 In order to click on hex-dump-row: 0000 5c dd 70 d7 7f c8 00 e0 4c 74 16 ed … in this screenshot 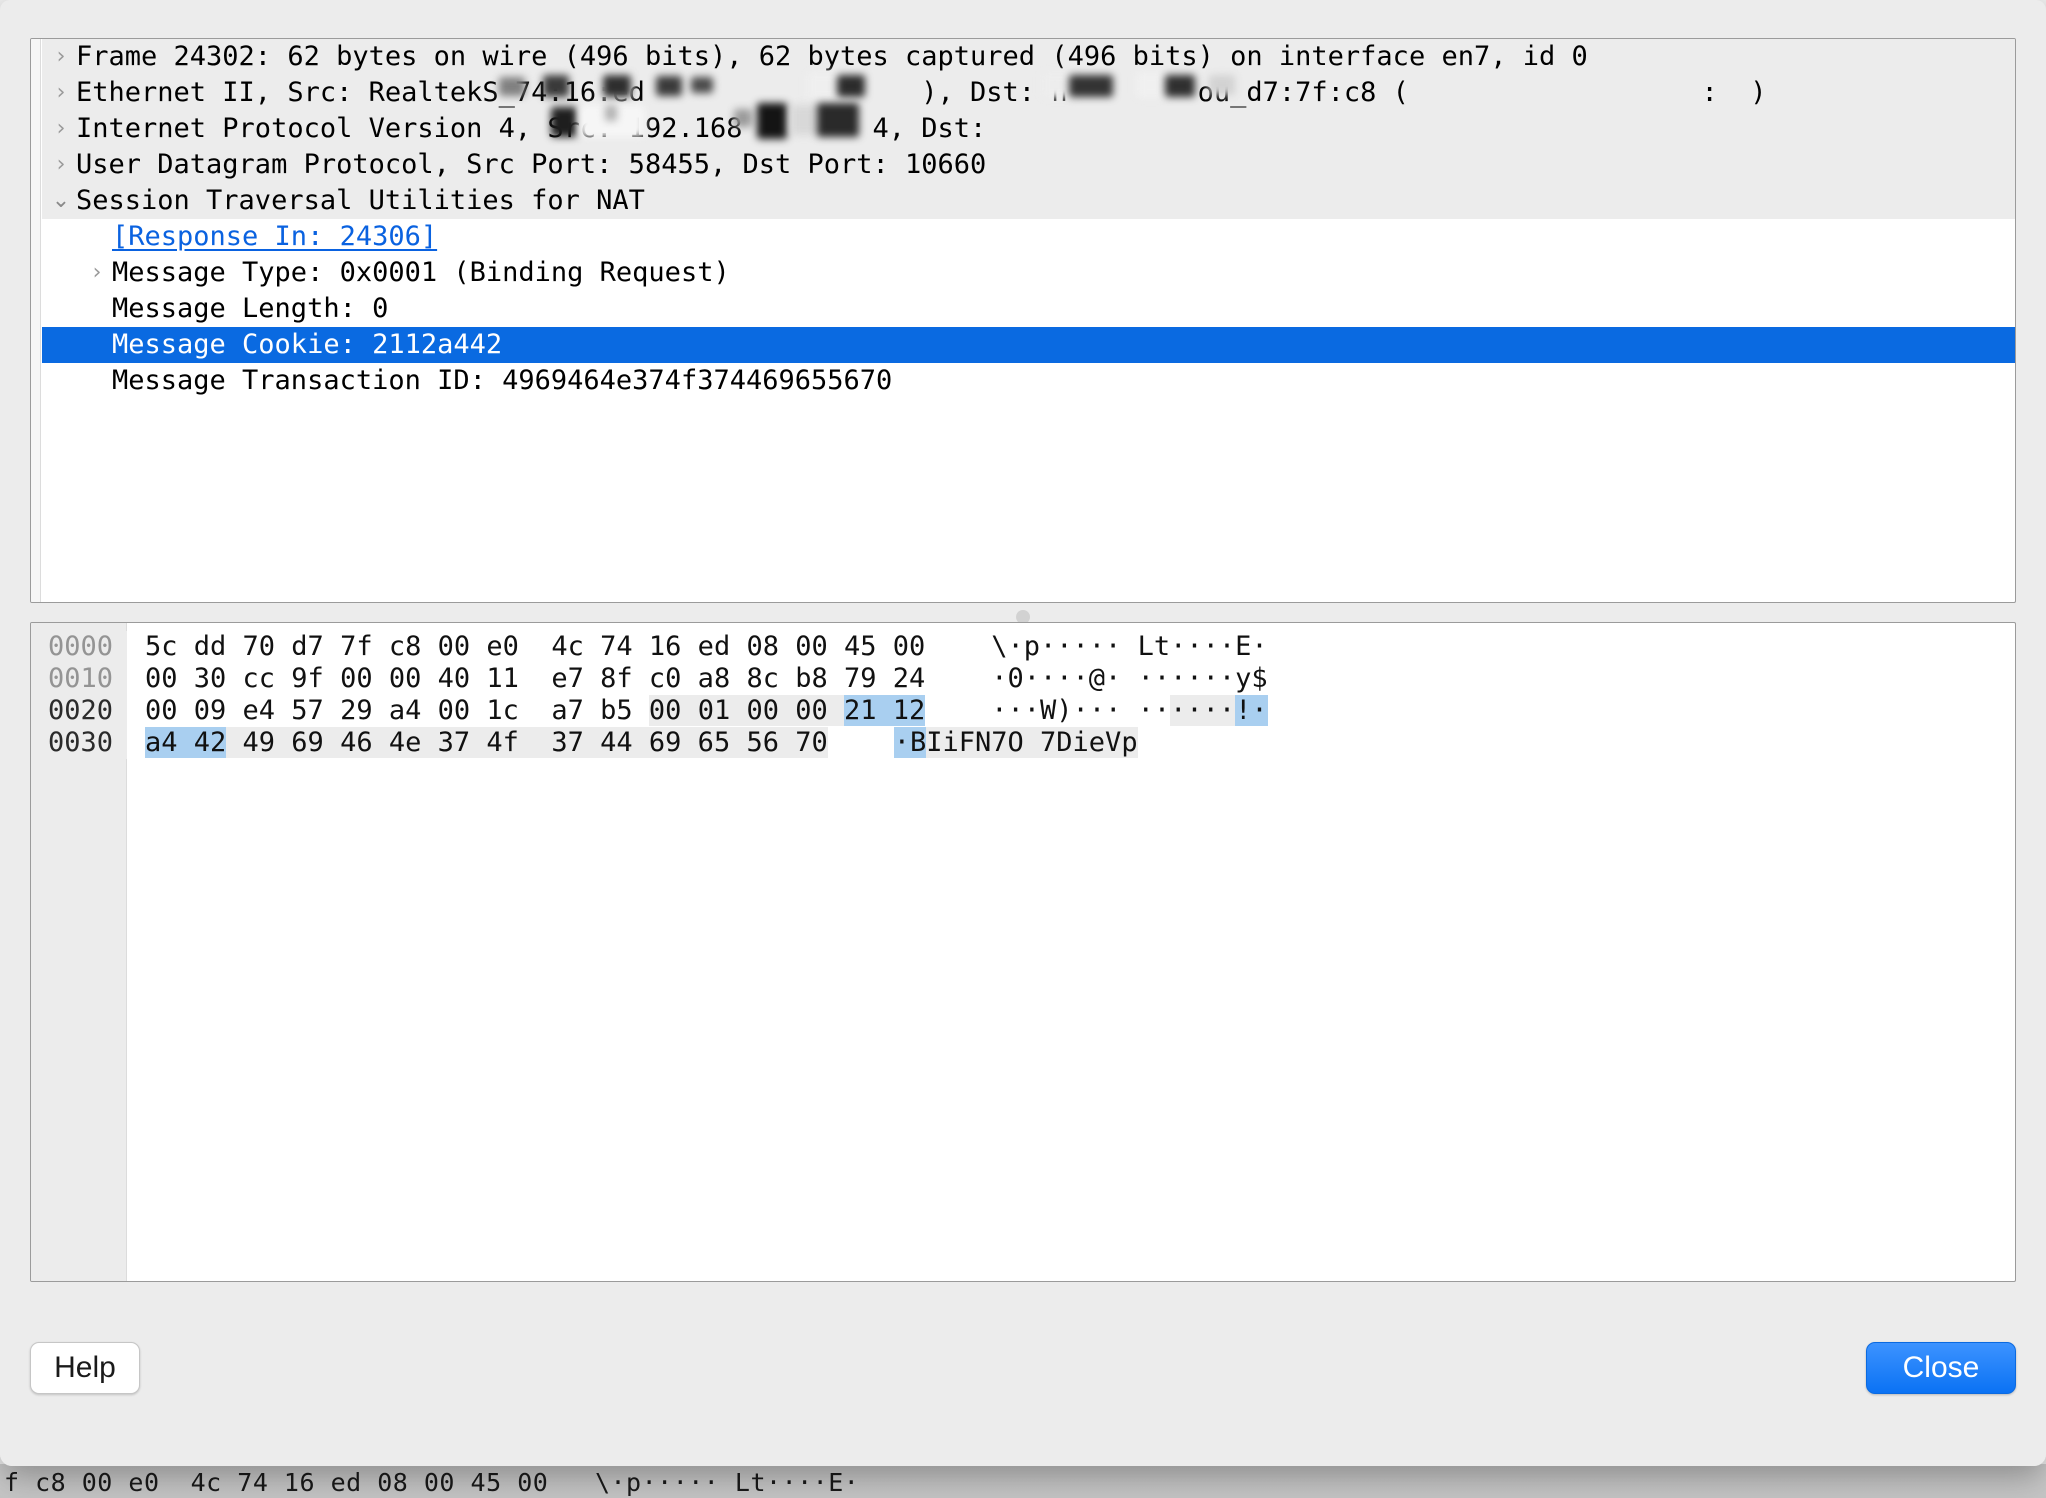, I will do `click(649, 647)`.